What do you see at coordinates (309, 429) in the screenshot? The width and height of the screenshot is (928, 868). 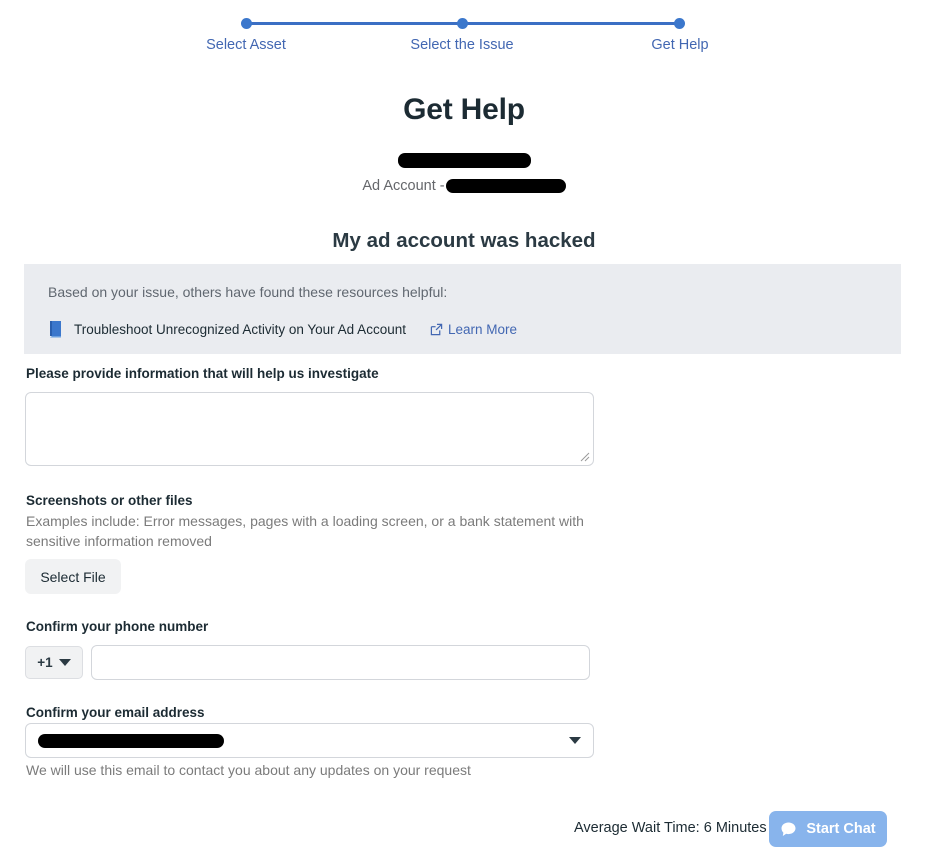 I see `investigate-textarea` at bounding box center [309, 429].